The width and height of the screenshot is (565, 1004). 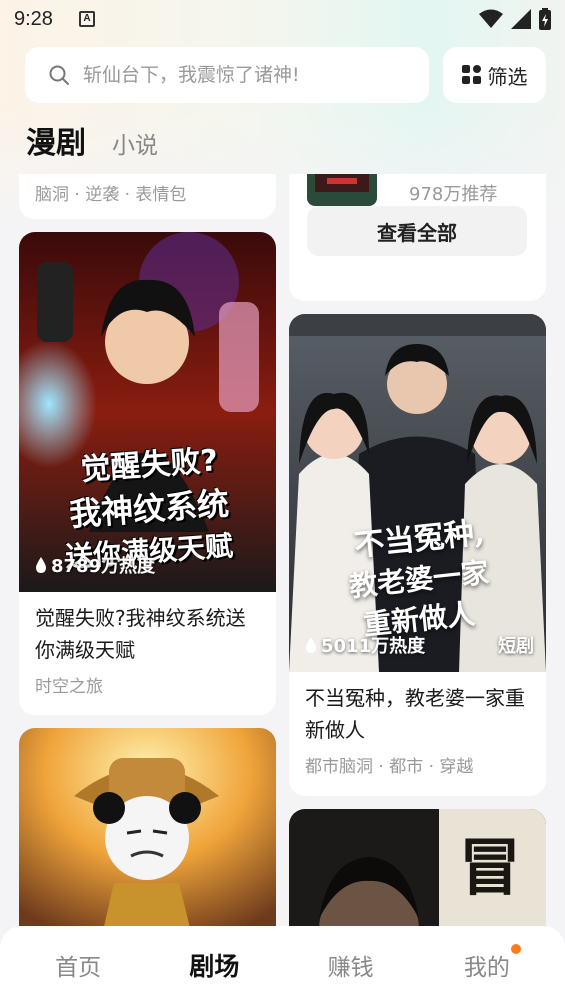 I want to click on nav-profile: 我的, so click(x=487, y=963).